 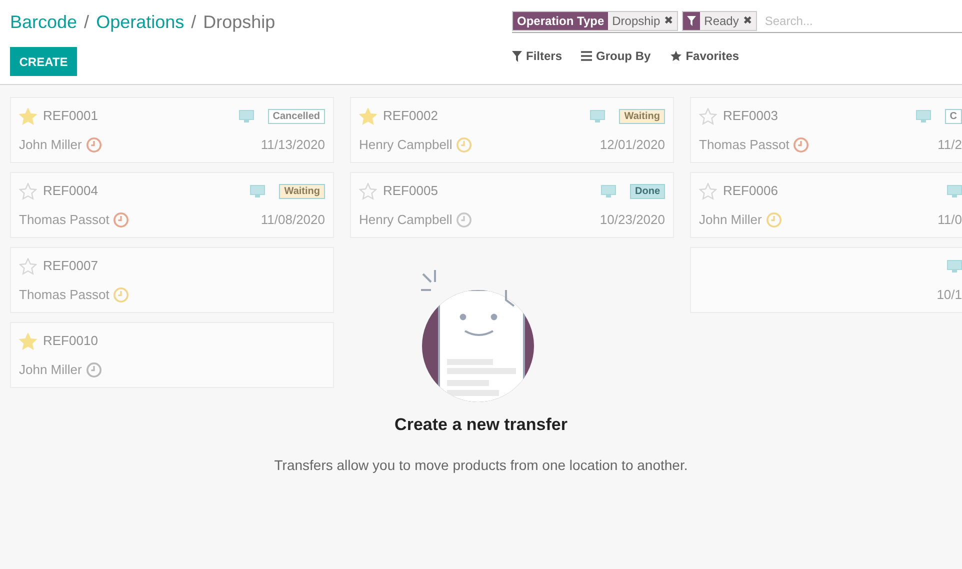 What do you see at coordinates (481, 465) in the screenshot?
I see `empty-state-text: Transfers allow you to move products from one location to another.` at bounding box center [481, 465].